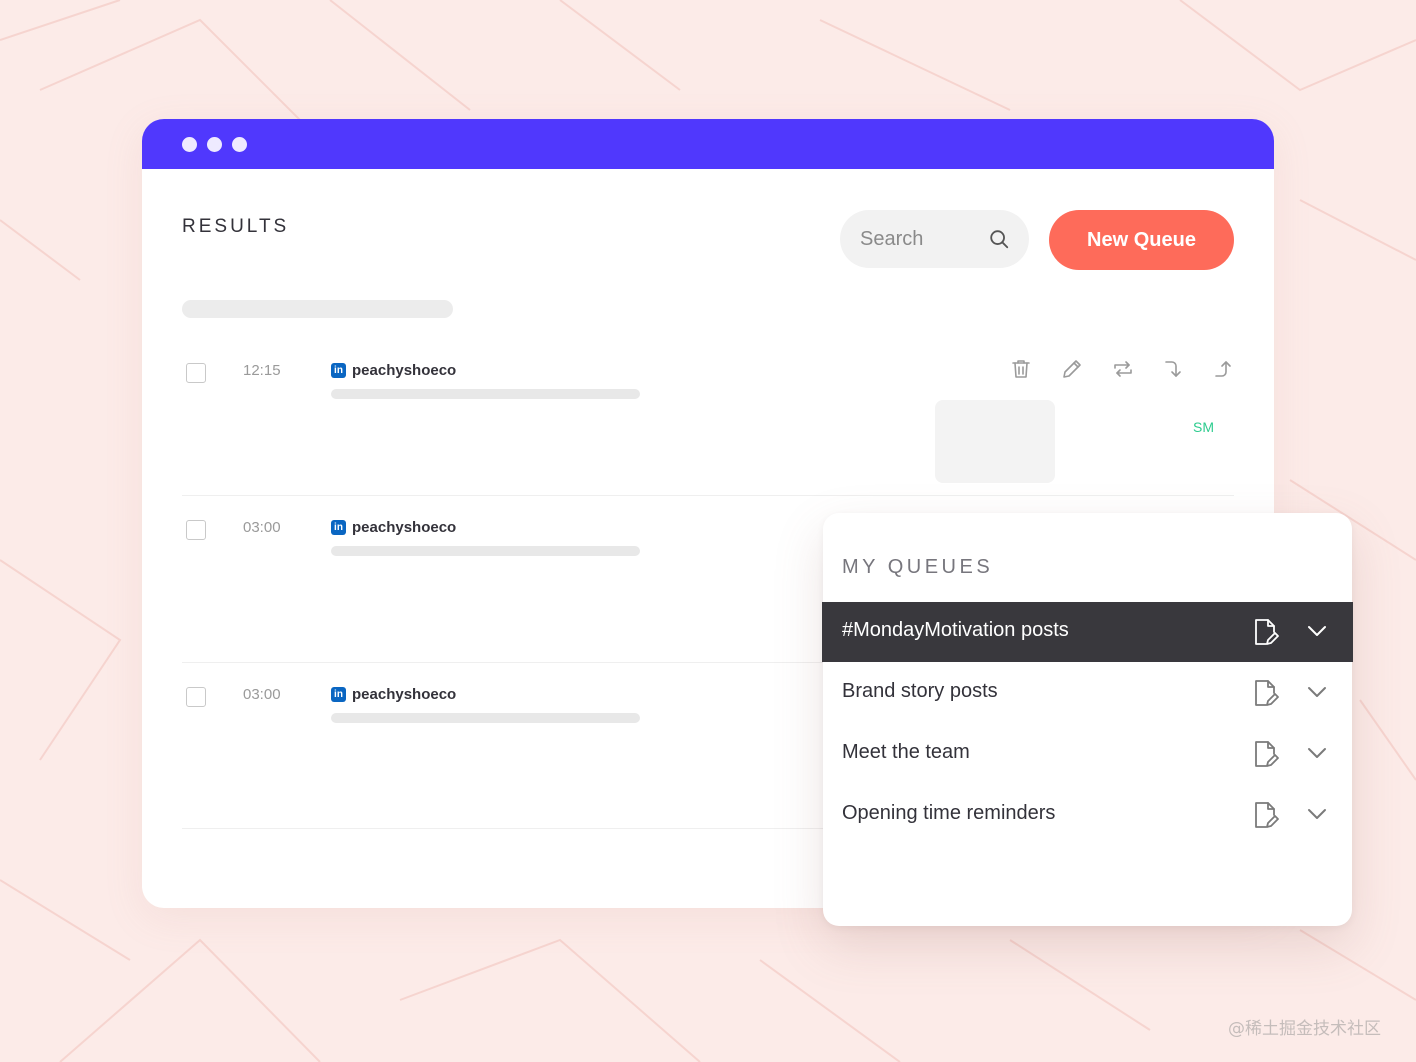 This screenshot has width=1416, height=1062. I want to click on filter-placeholder-bar, so click(317, 309).